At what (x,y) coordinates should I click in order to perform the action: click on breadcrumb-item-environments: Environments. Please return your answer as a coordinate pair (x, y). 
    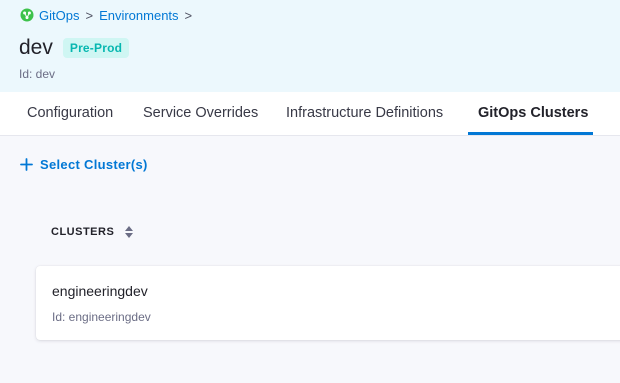
    Looking at the image, I should click on (138, 15).